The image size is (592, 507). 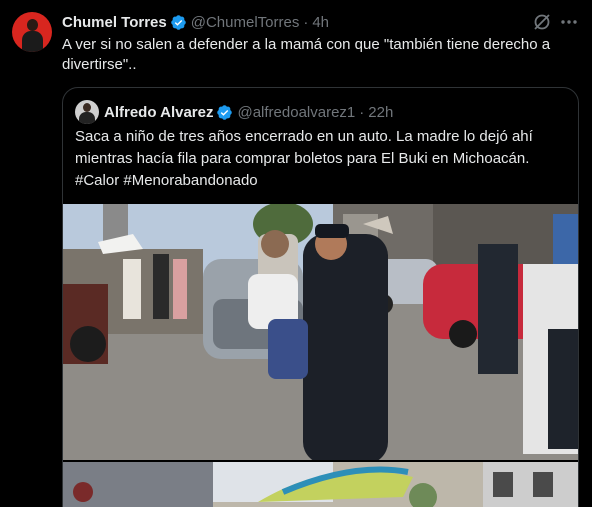 I want to click on quote-header: Alfredo Alvarez @alfredoalvarez1 · 22h, so click(x=248, y=112).